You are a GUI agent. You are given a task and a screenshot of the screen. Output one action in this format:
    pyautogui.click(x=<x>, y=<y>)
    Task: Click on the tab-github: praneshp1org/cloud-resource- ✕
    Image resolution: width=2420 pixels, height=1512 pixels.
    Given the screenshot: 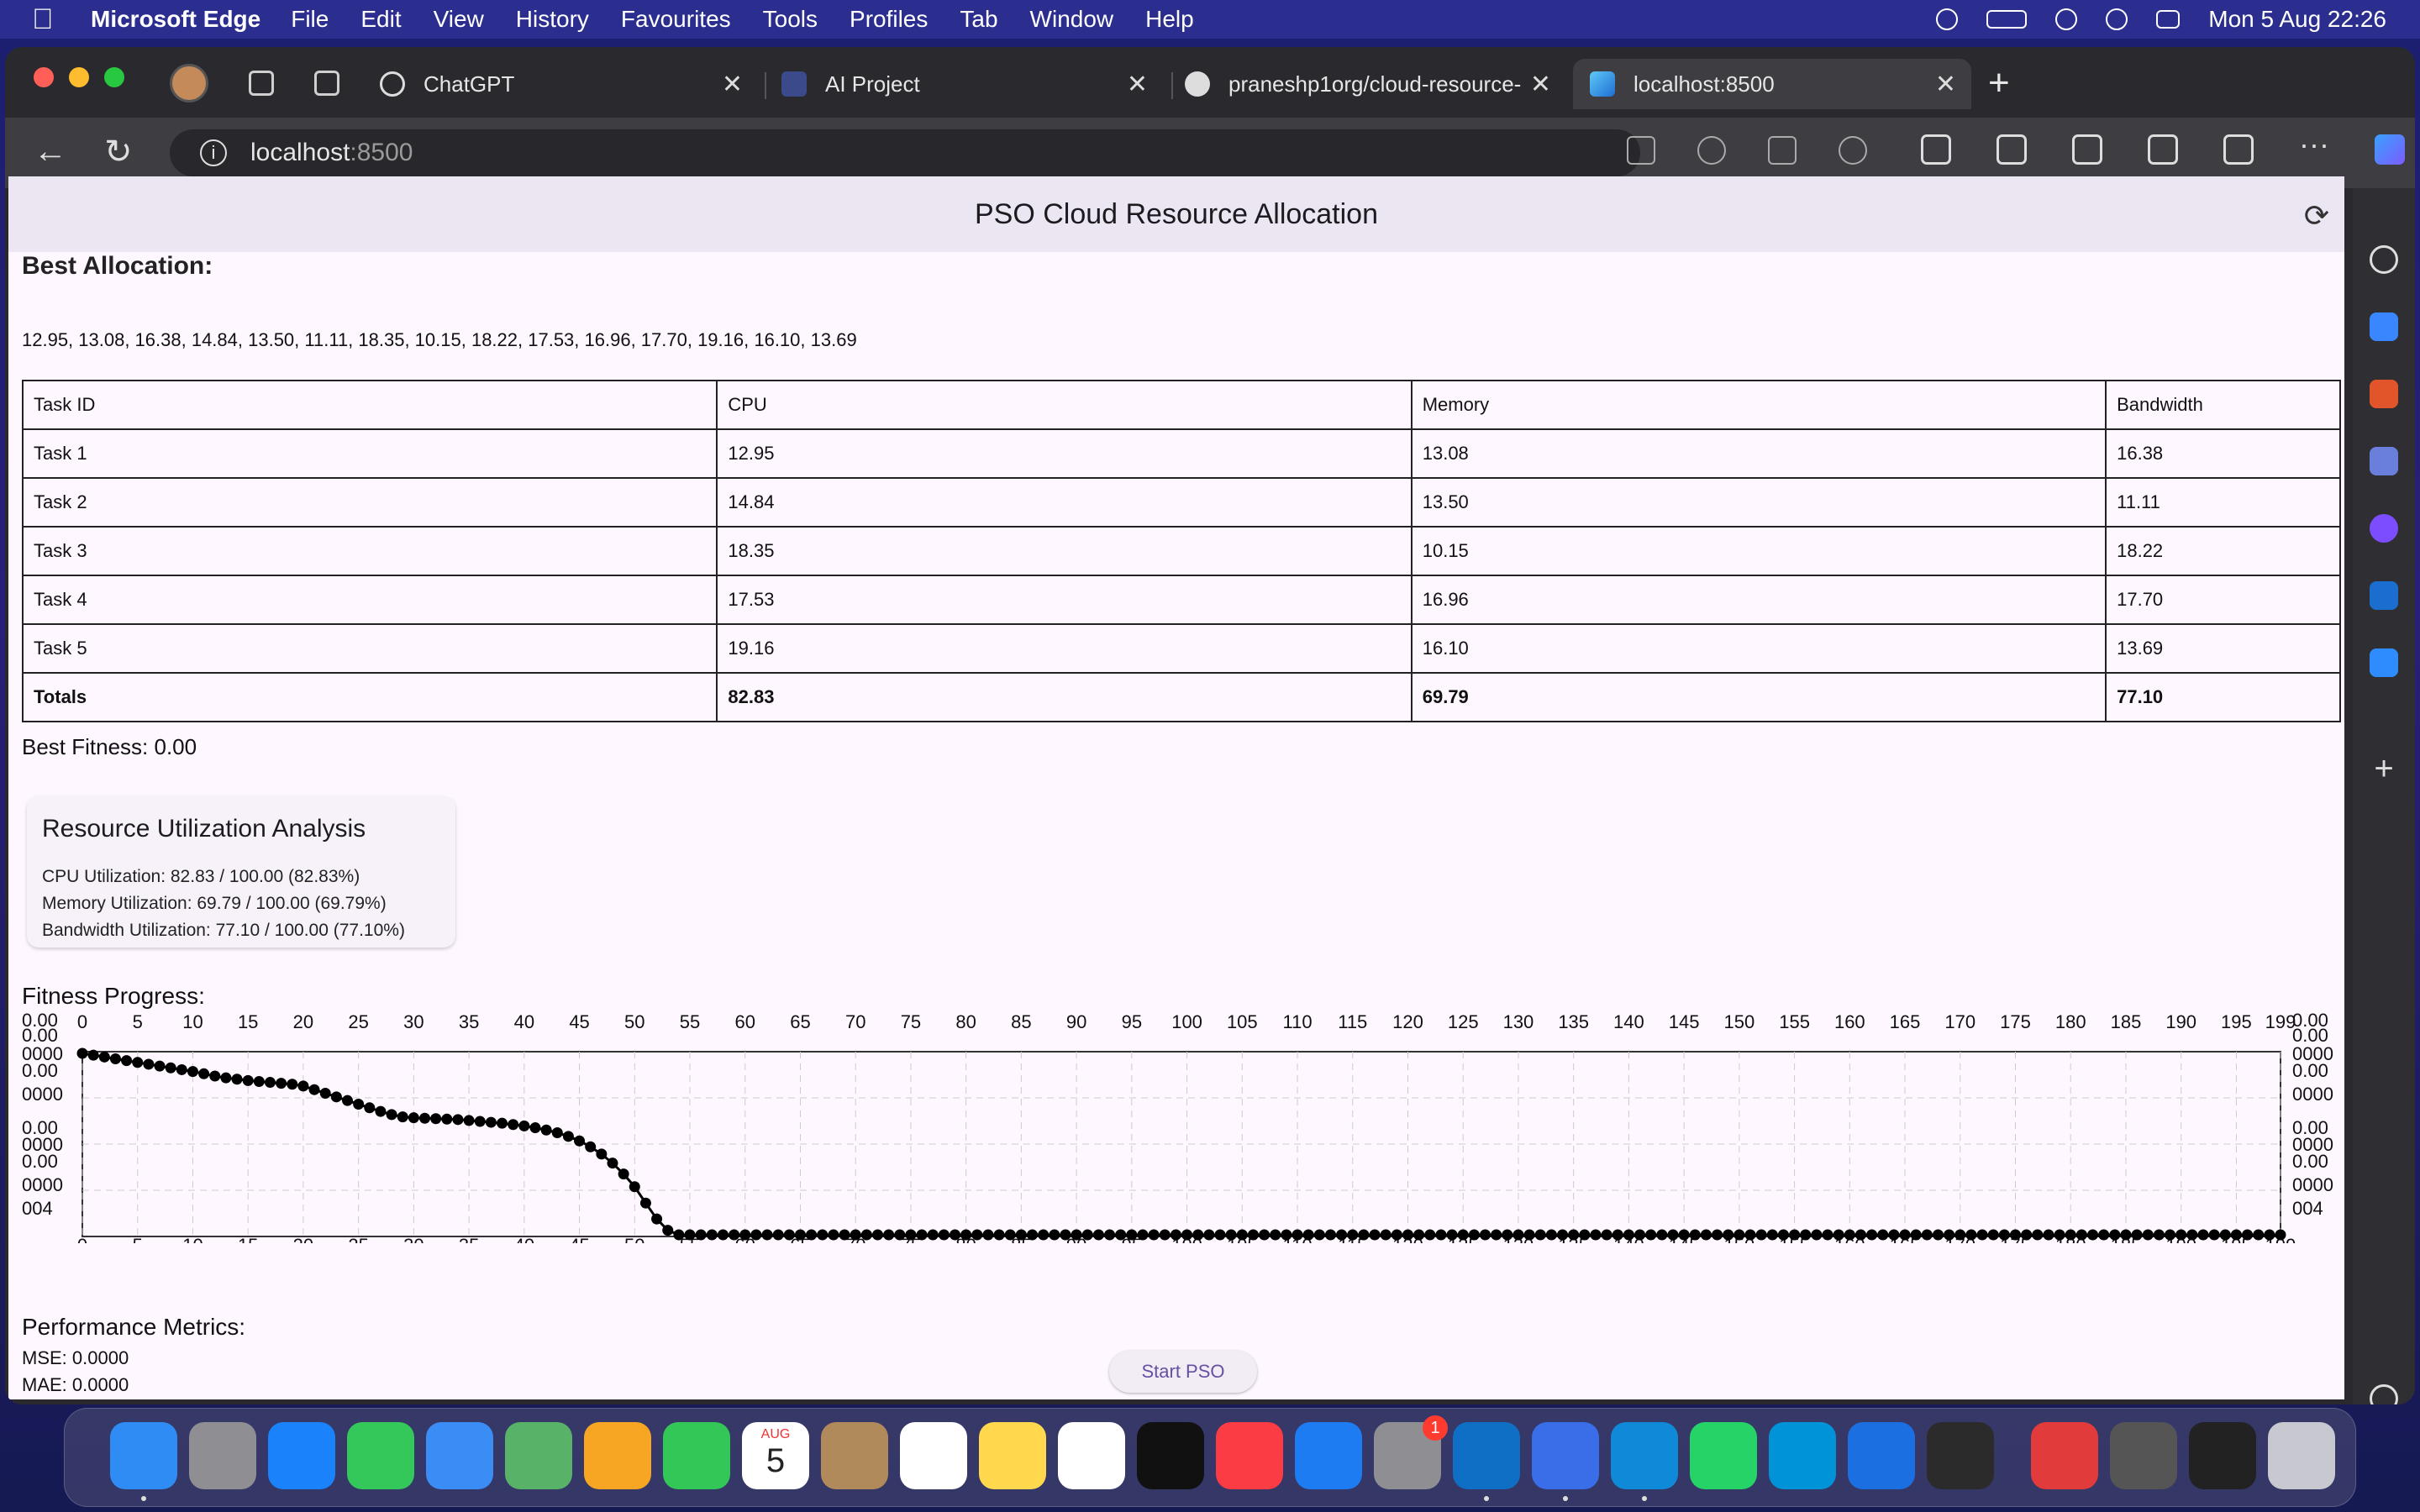 What is the action you would take?
    pyautogui.click(x=1376, y=84)
    